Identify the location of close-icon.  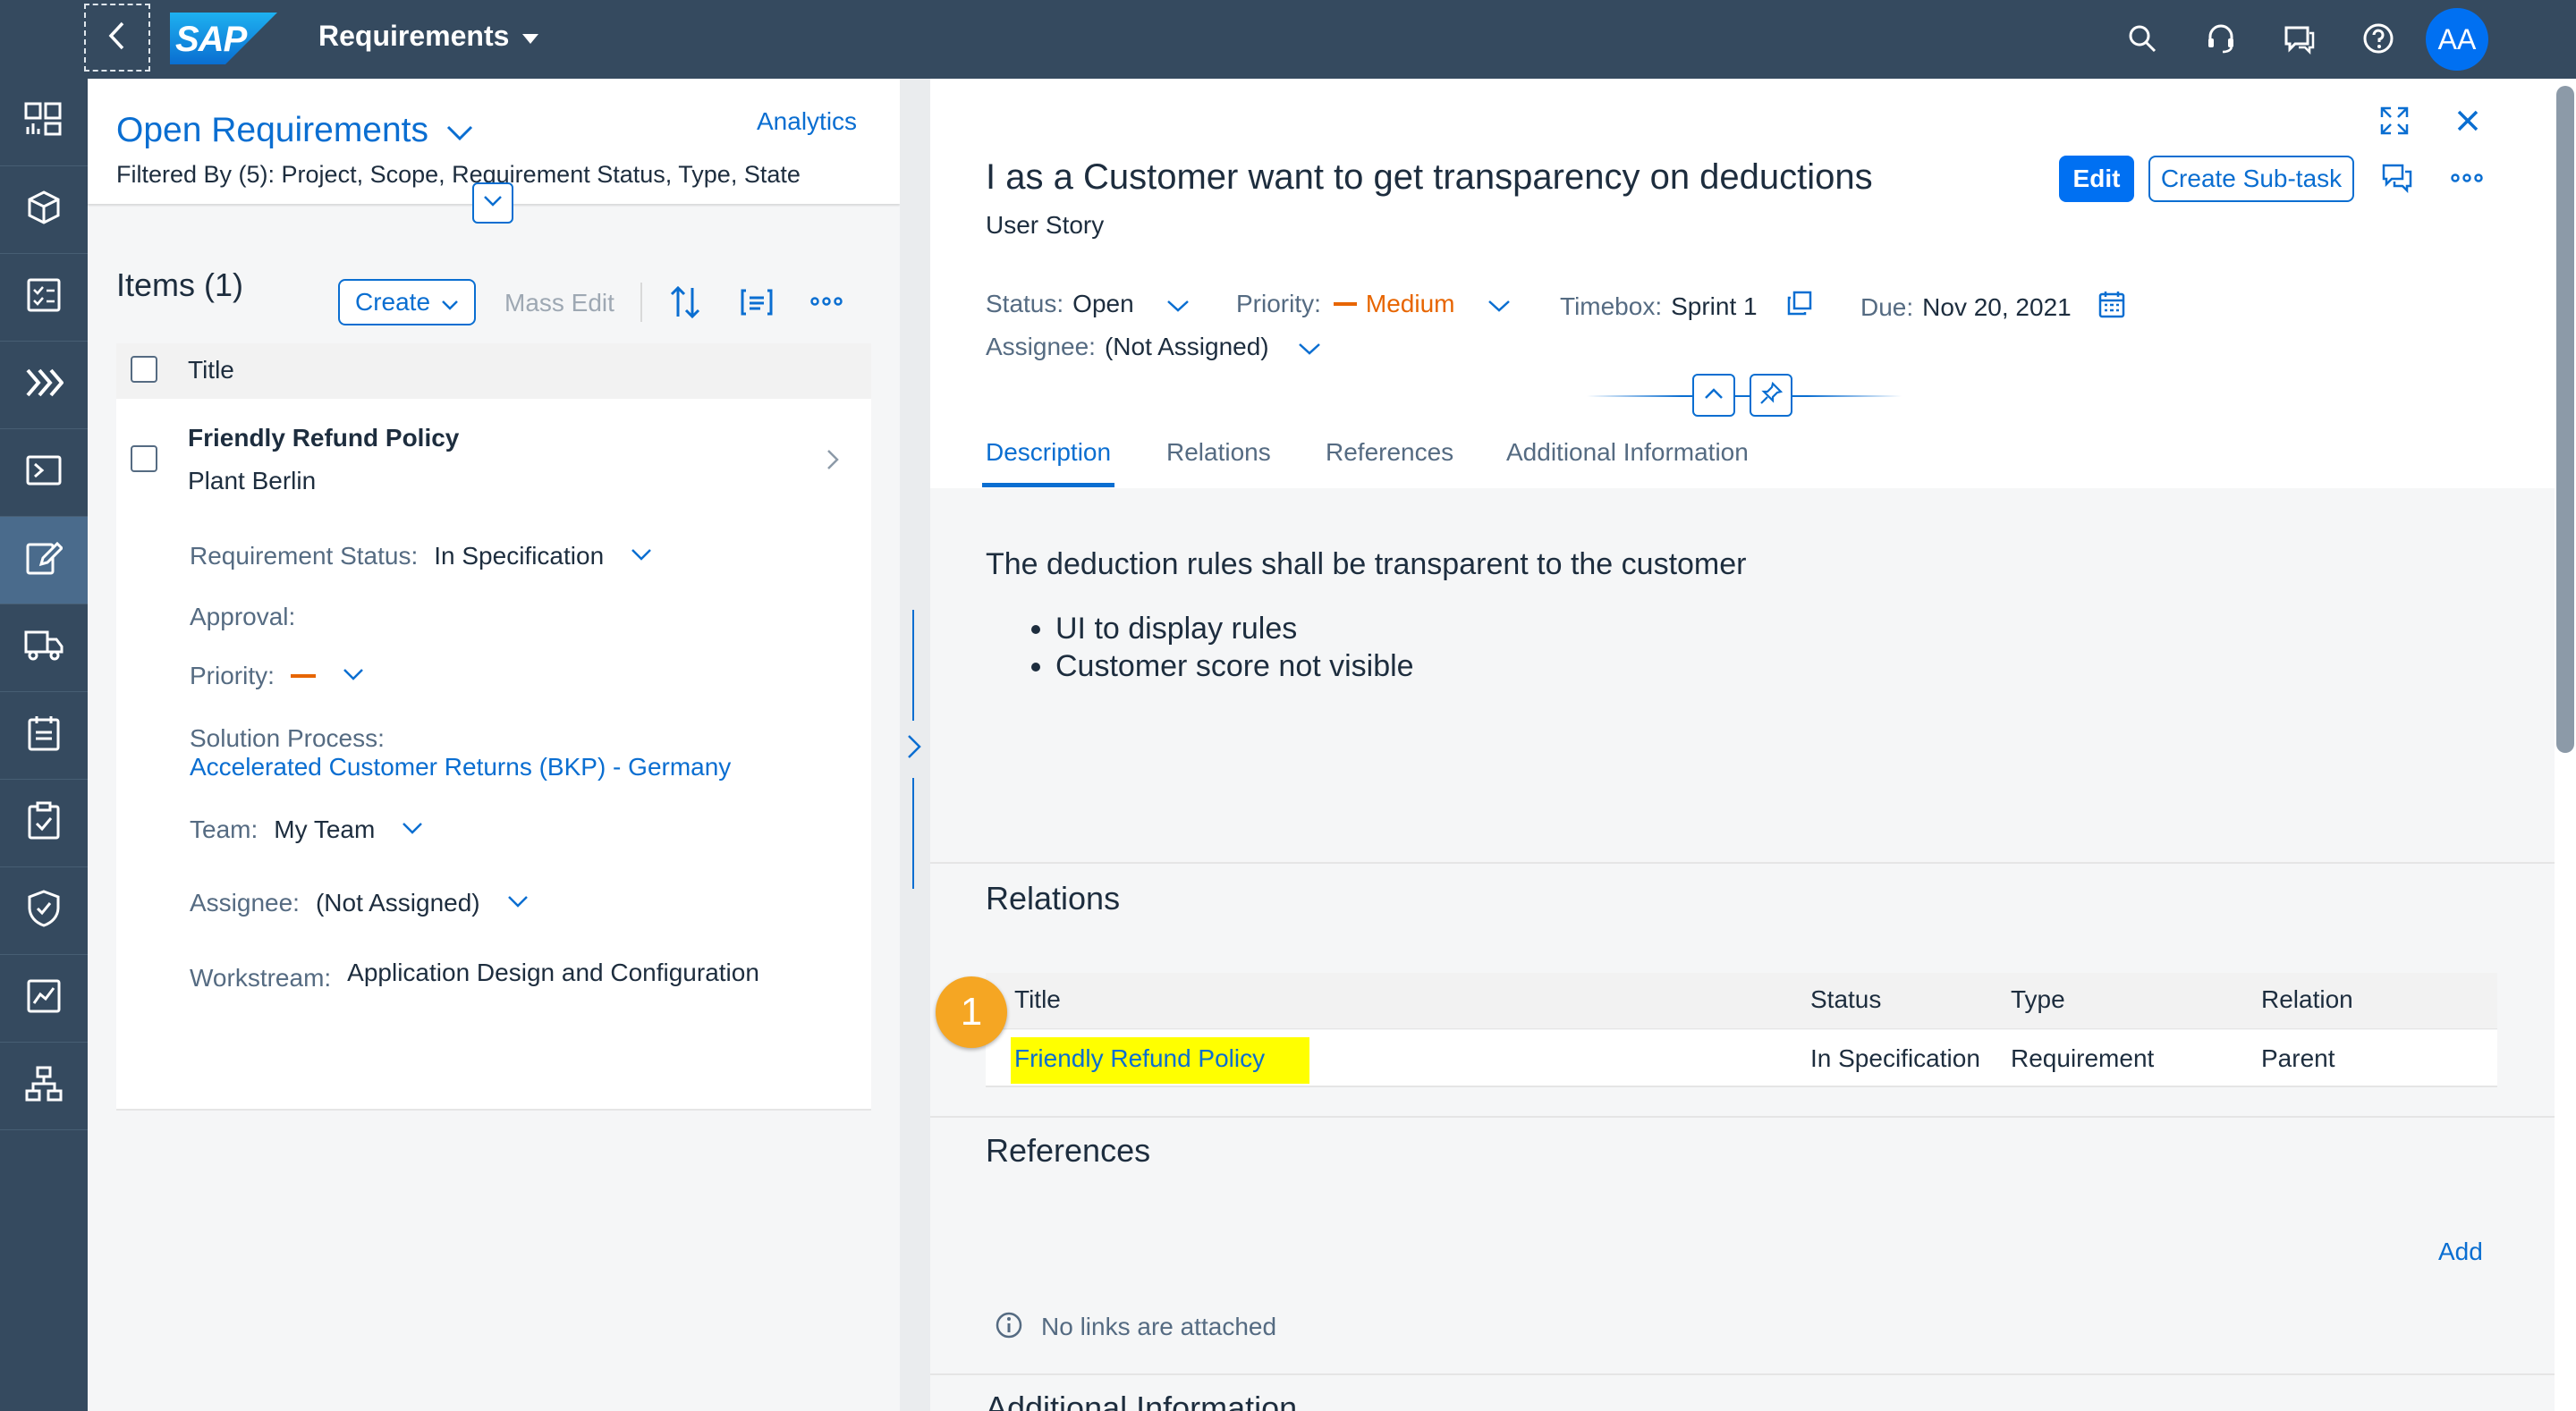
(2467, 123).